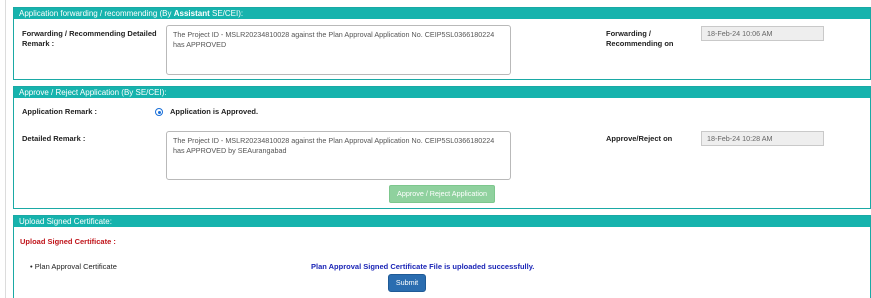 The width and height of the screenshot is (871, 298). Describe the element at coordinates (68, 241) in the screenshot. I see `upload-section-label: Upload Signed Certificate :` at that location.